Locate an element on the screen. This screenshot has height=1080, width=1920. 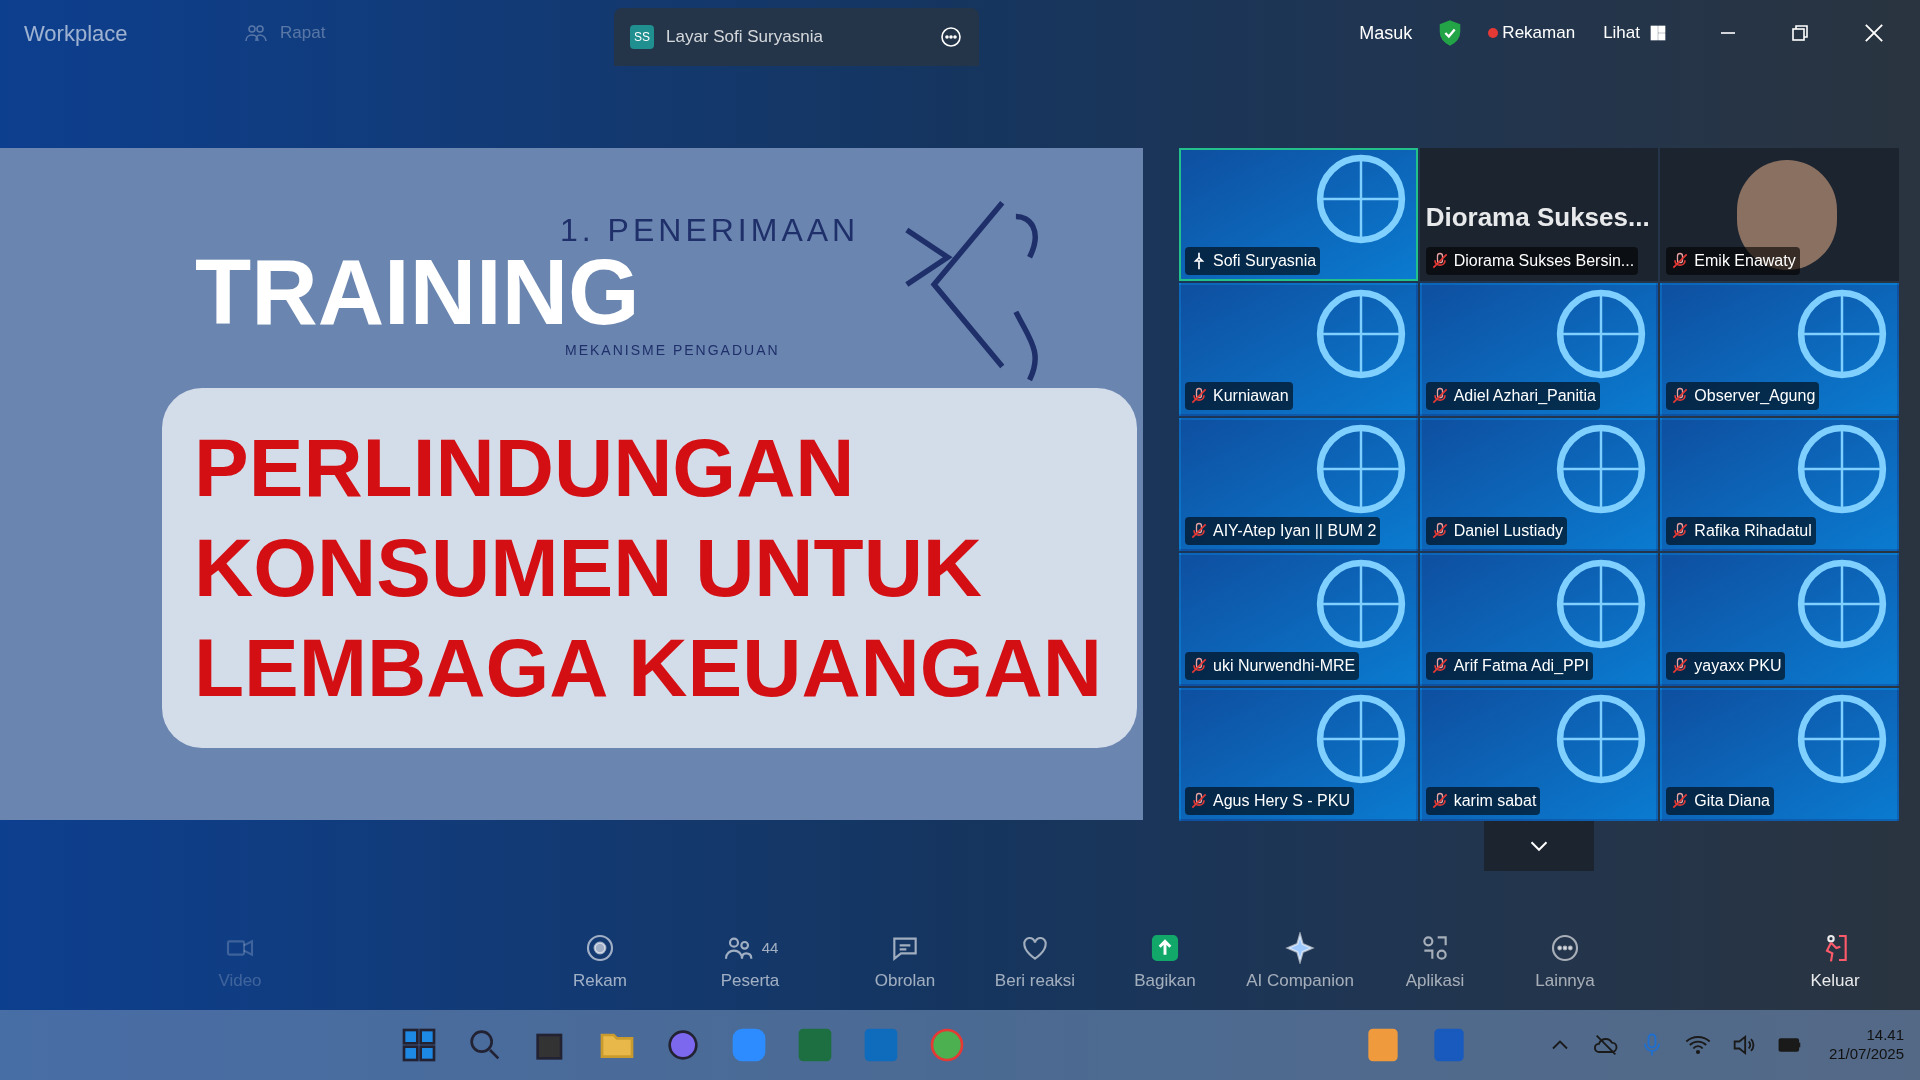
toolbar-button: Aplikasi is located at coordinates (1435, 962).